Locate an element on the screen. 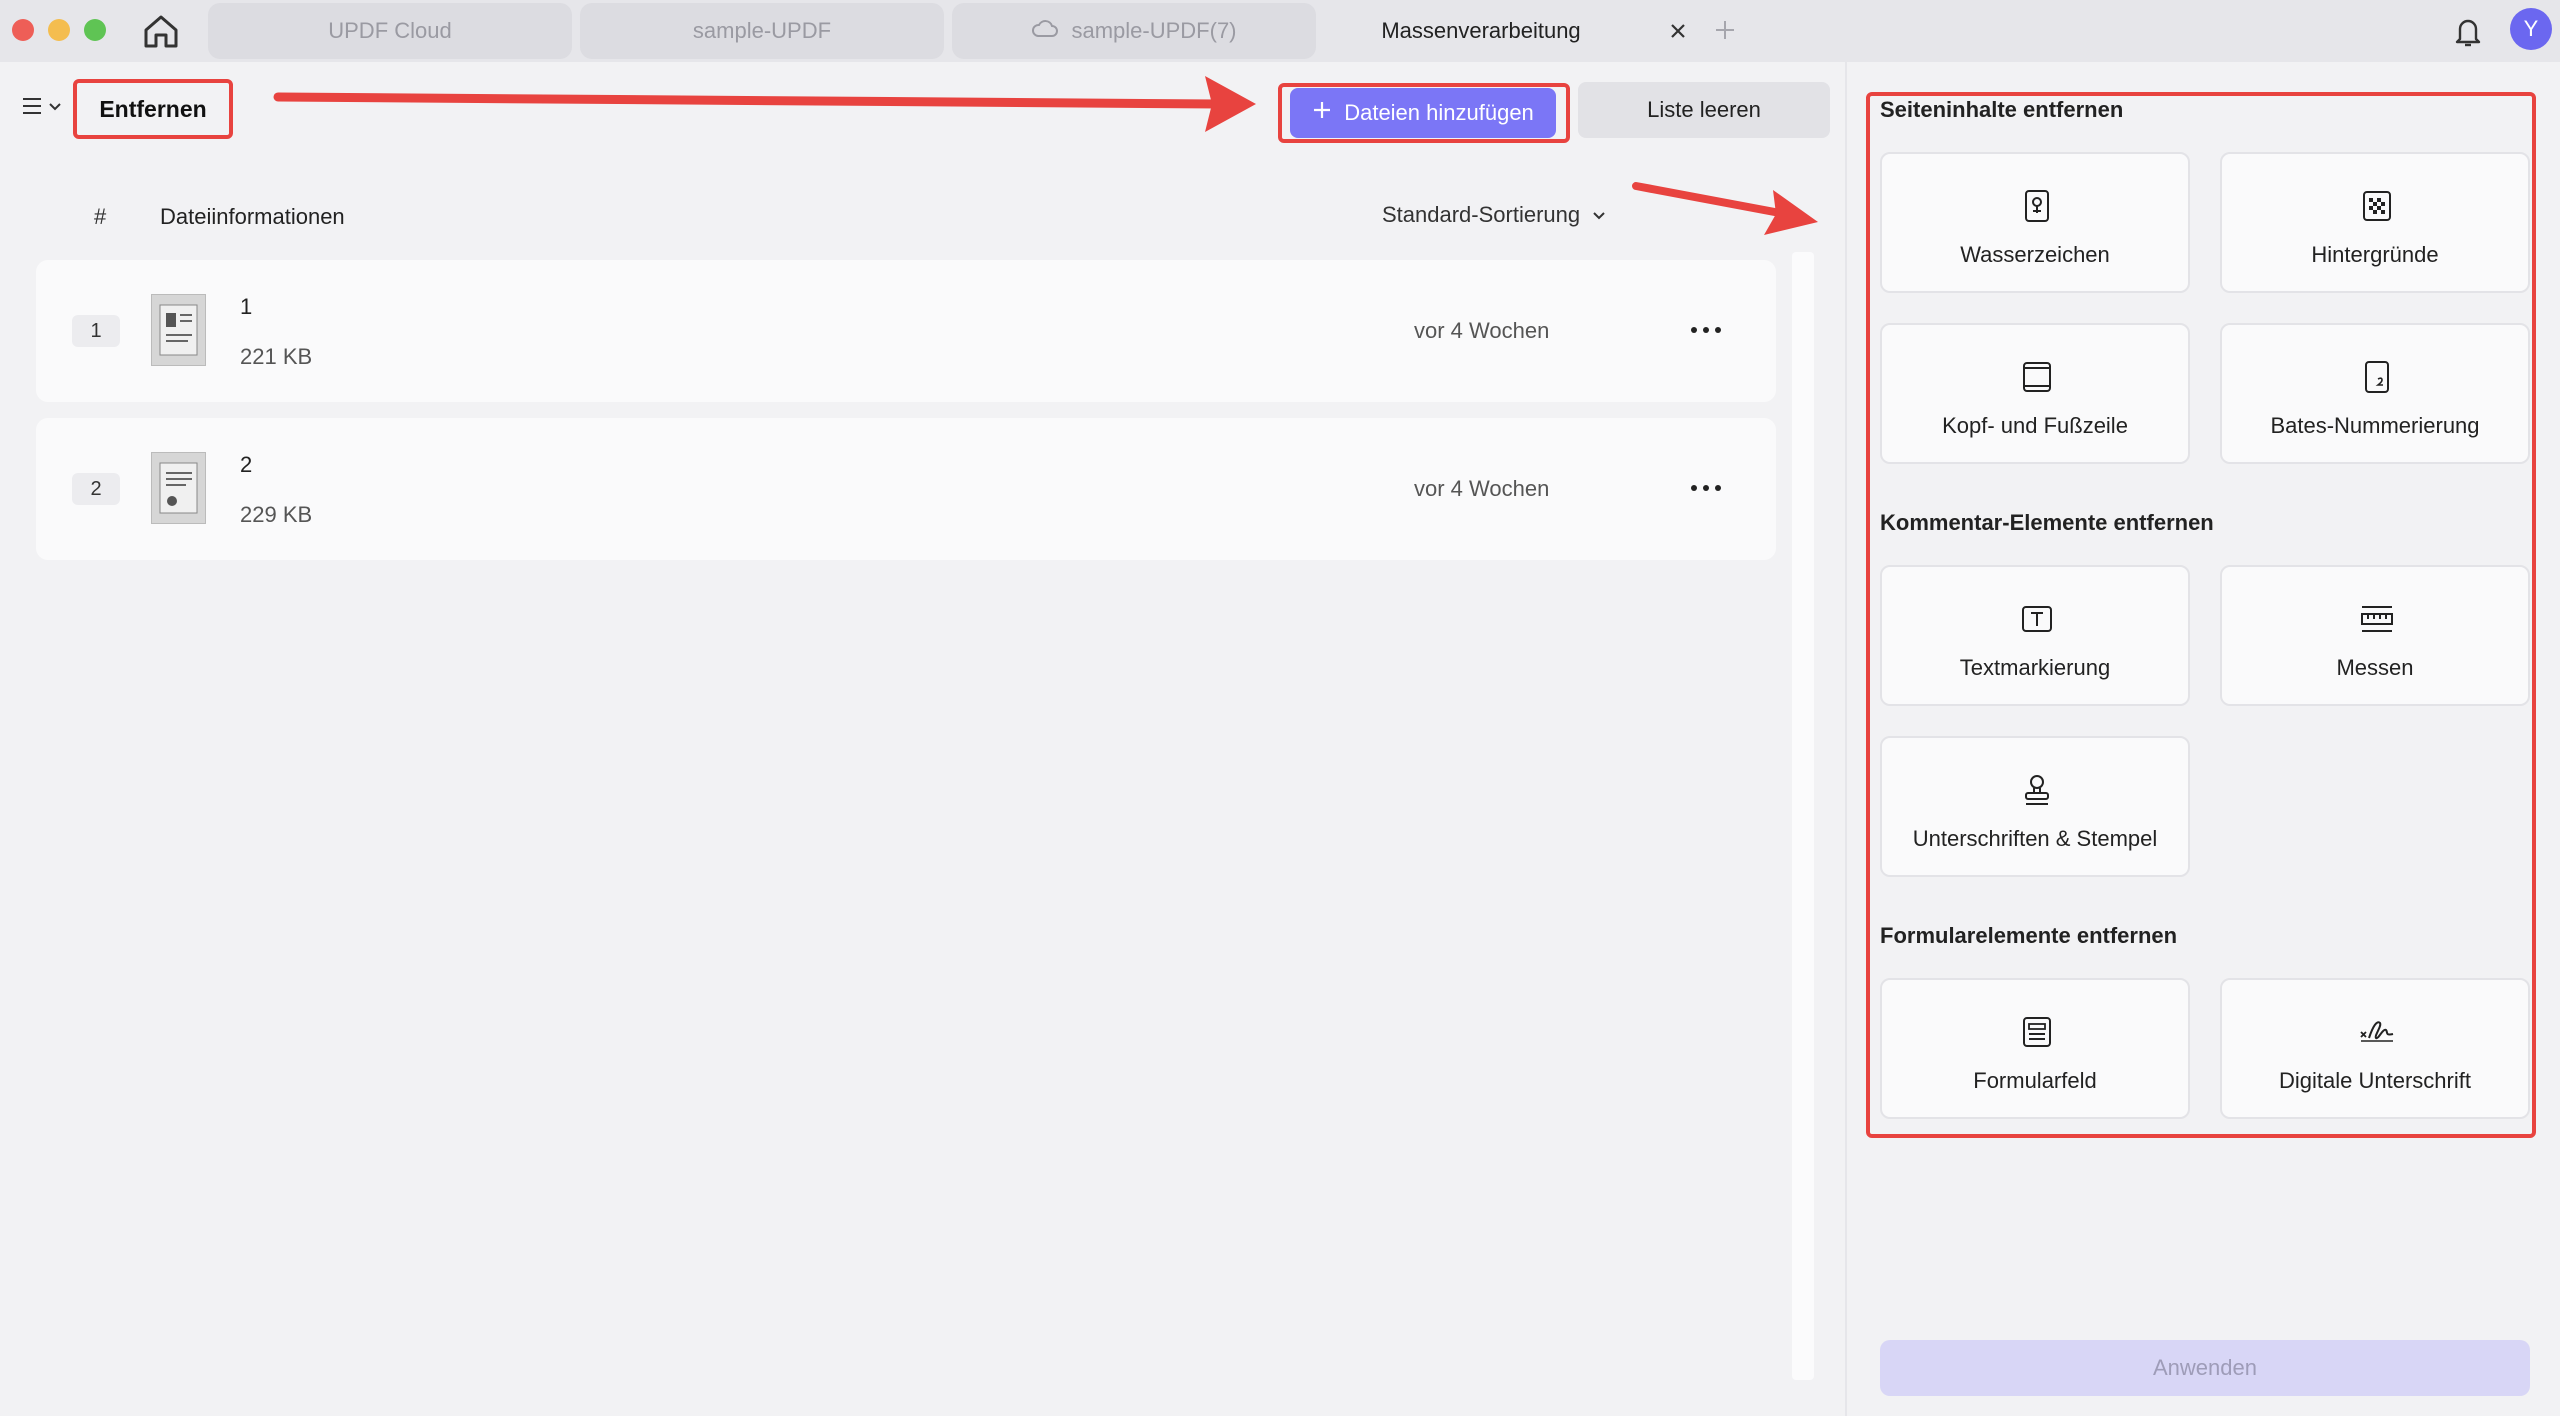 This screenshot has width=2560, height=1416. option-signatures-stamps: Unterschriften & Stempel is located at coordinates (2035, 806).